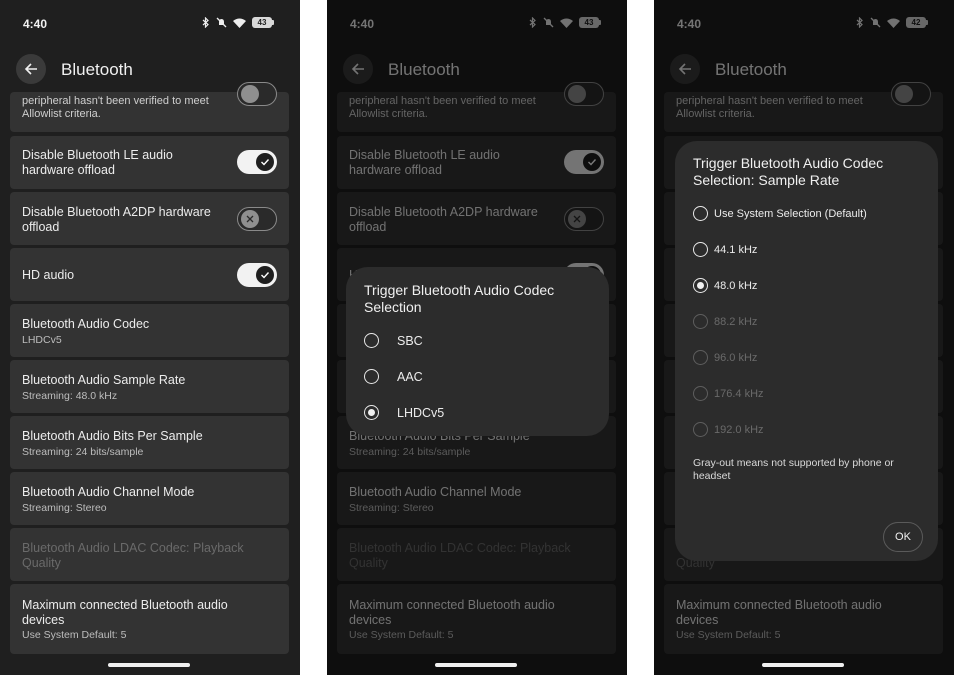 The height and width of the screenshot is (675, 954). What do you see at coordinates (70, 396) in the screenshot?
I see `setting-subtitle: Streaming: 48.0 kHz` at bounding box center [70, 396].